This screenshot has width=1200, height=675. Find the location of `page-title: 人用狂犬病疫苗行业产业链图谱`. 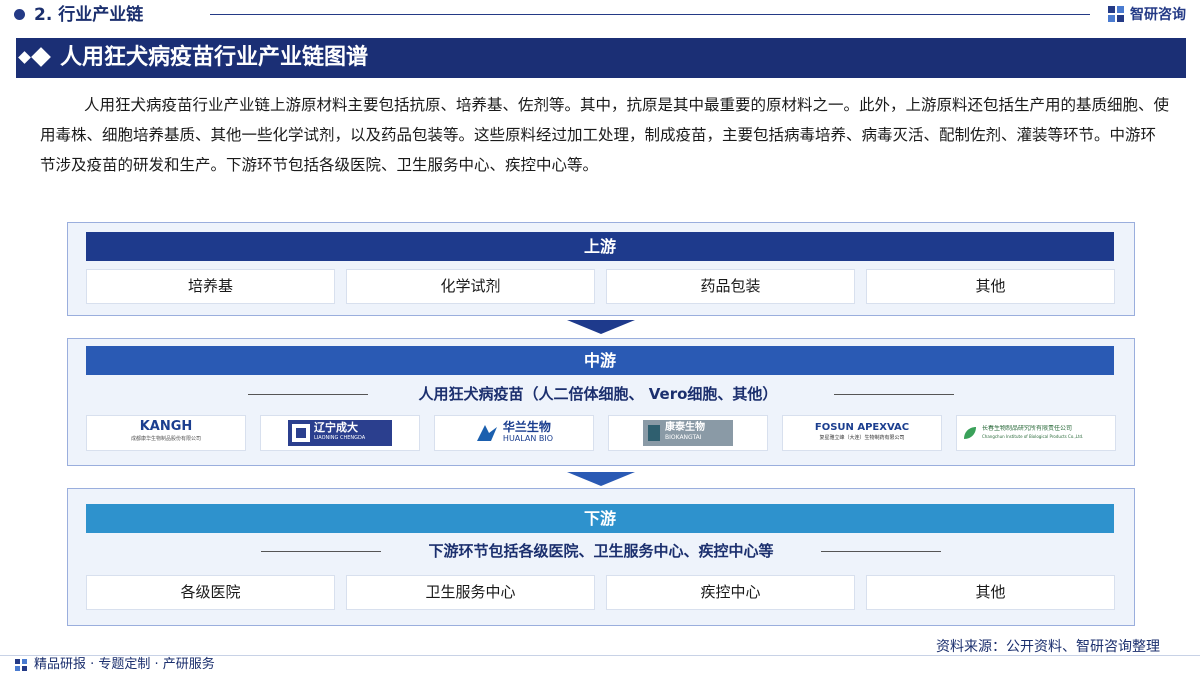

page-title: 人用狂犬病疫苗行业产业链图谱 is located at coordinates (214, 57).